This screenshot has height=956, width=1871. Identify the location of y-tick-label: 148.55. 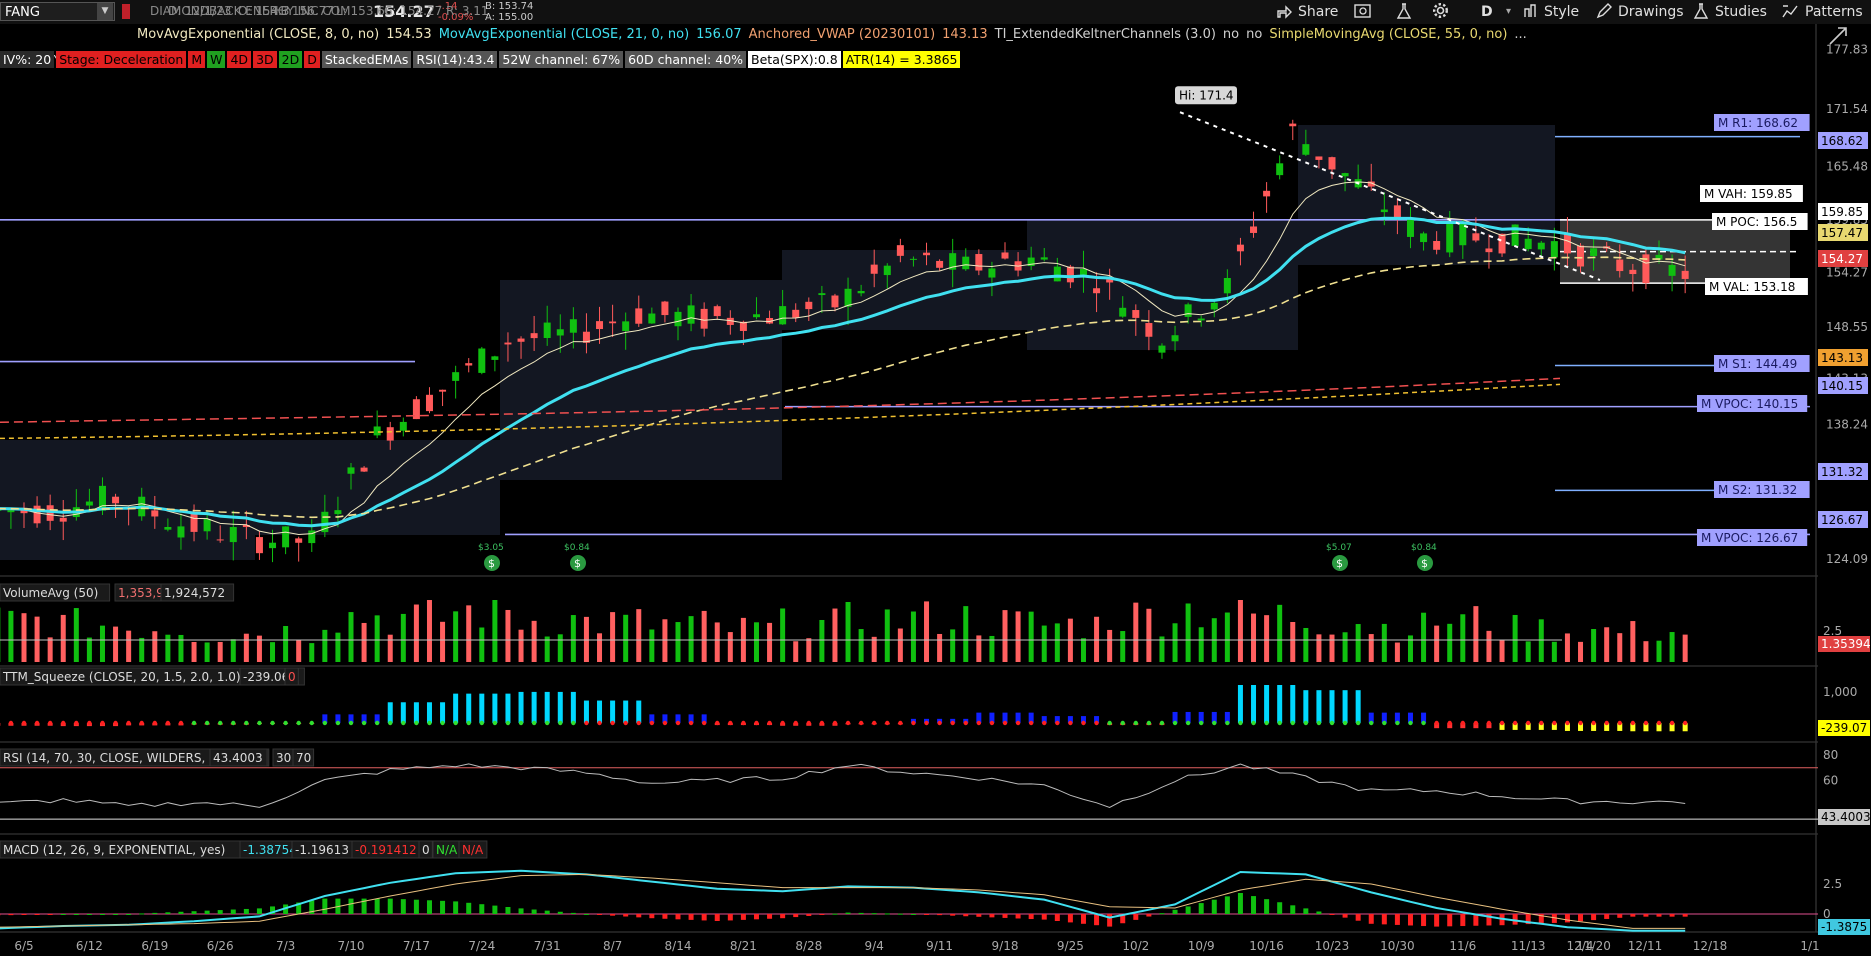
(1847, 327).